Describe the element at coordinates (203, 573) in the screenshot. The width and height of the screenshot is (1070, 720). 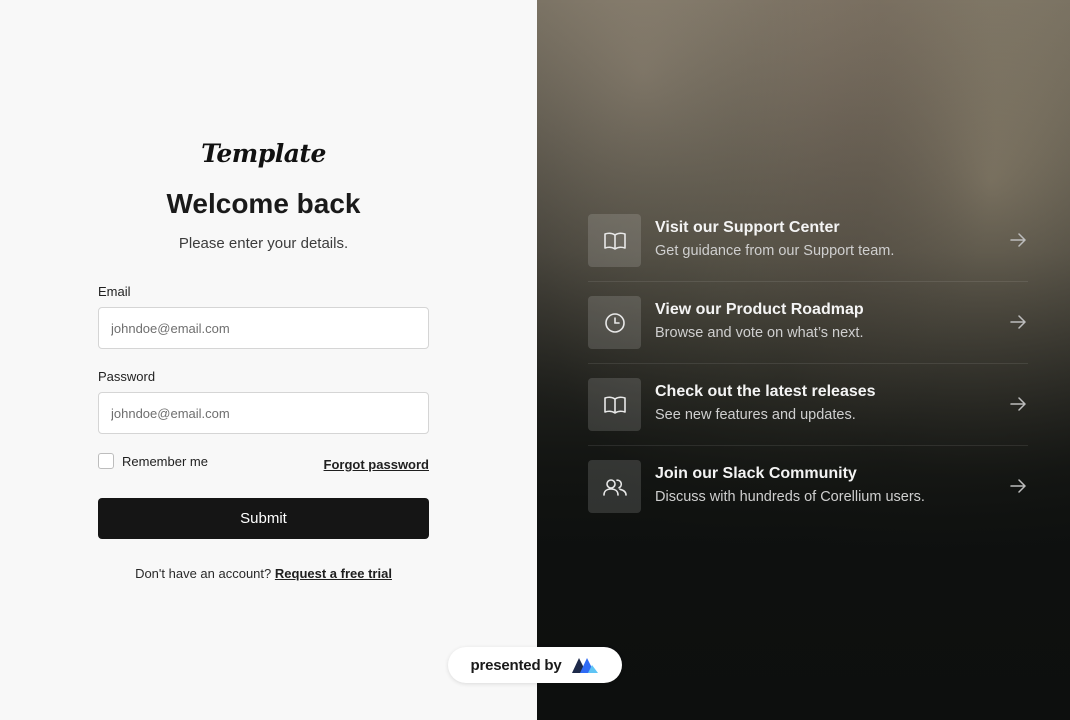
I see `signup-prompt-text: Don't have an account?` at that location.